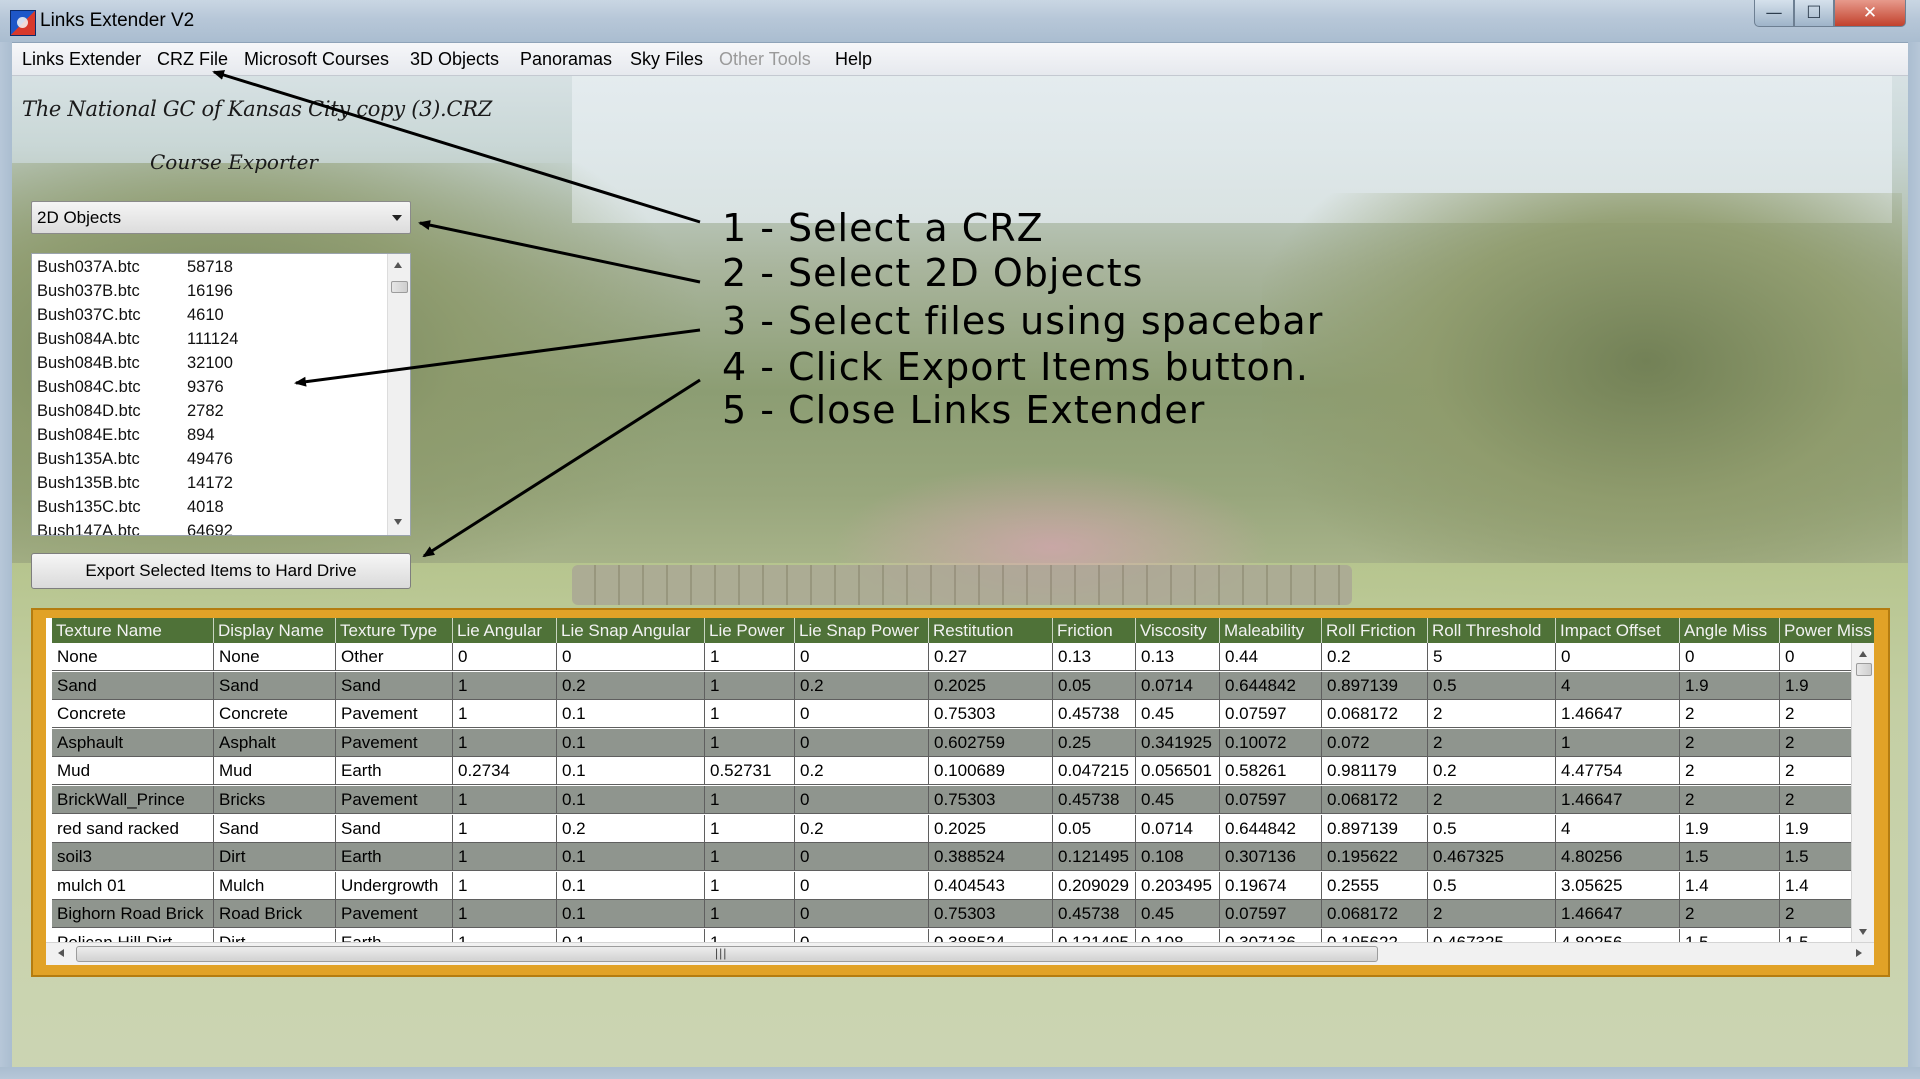 This screenshot has width=1920, height=1079. Describe the element at coordinates (133, 857) in the screenshot. I see `table-cell: soil3` at that location.